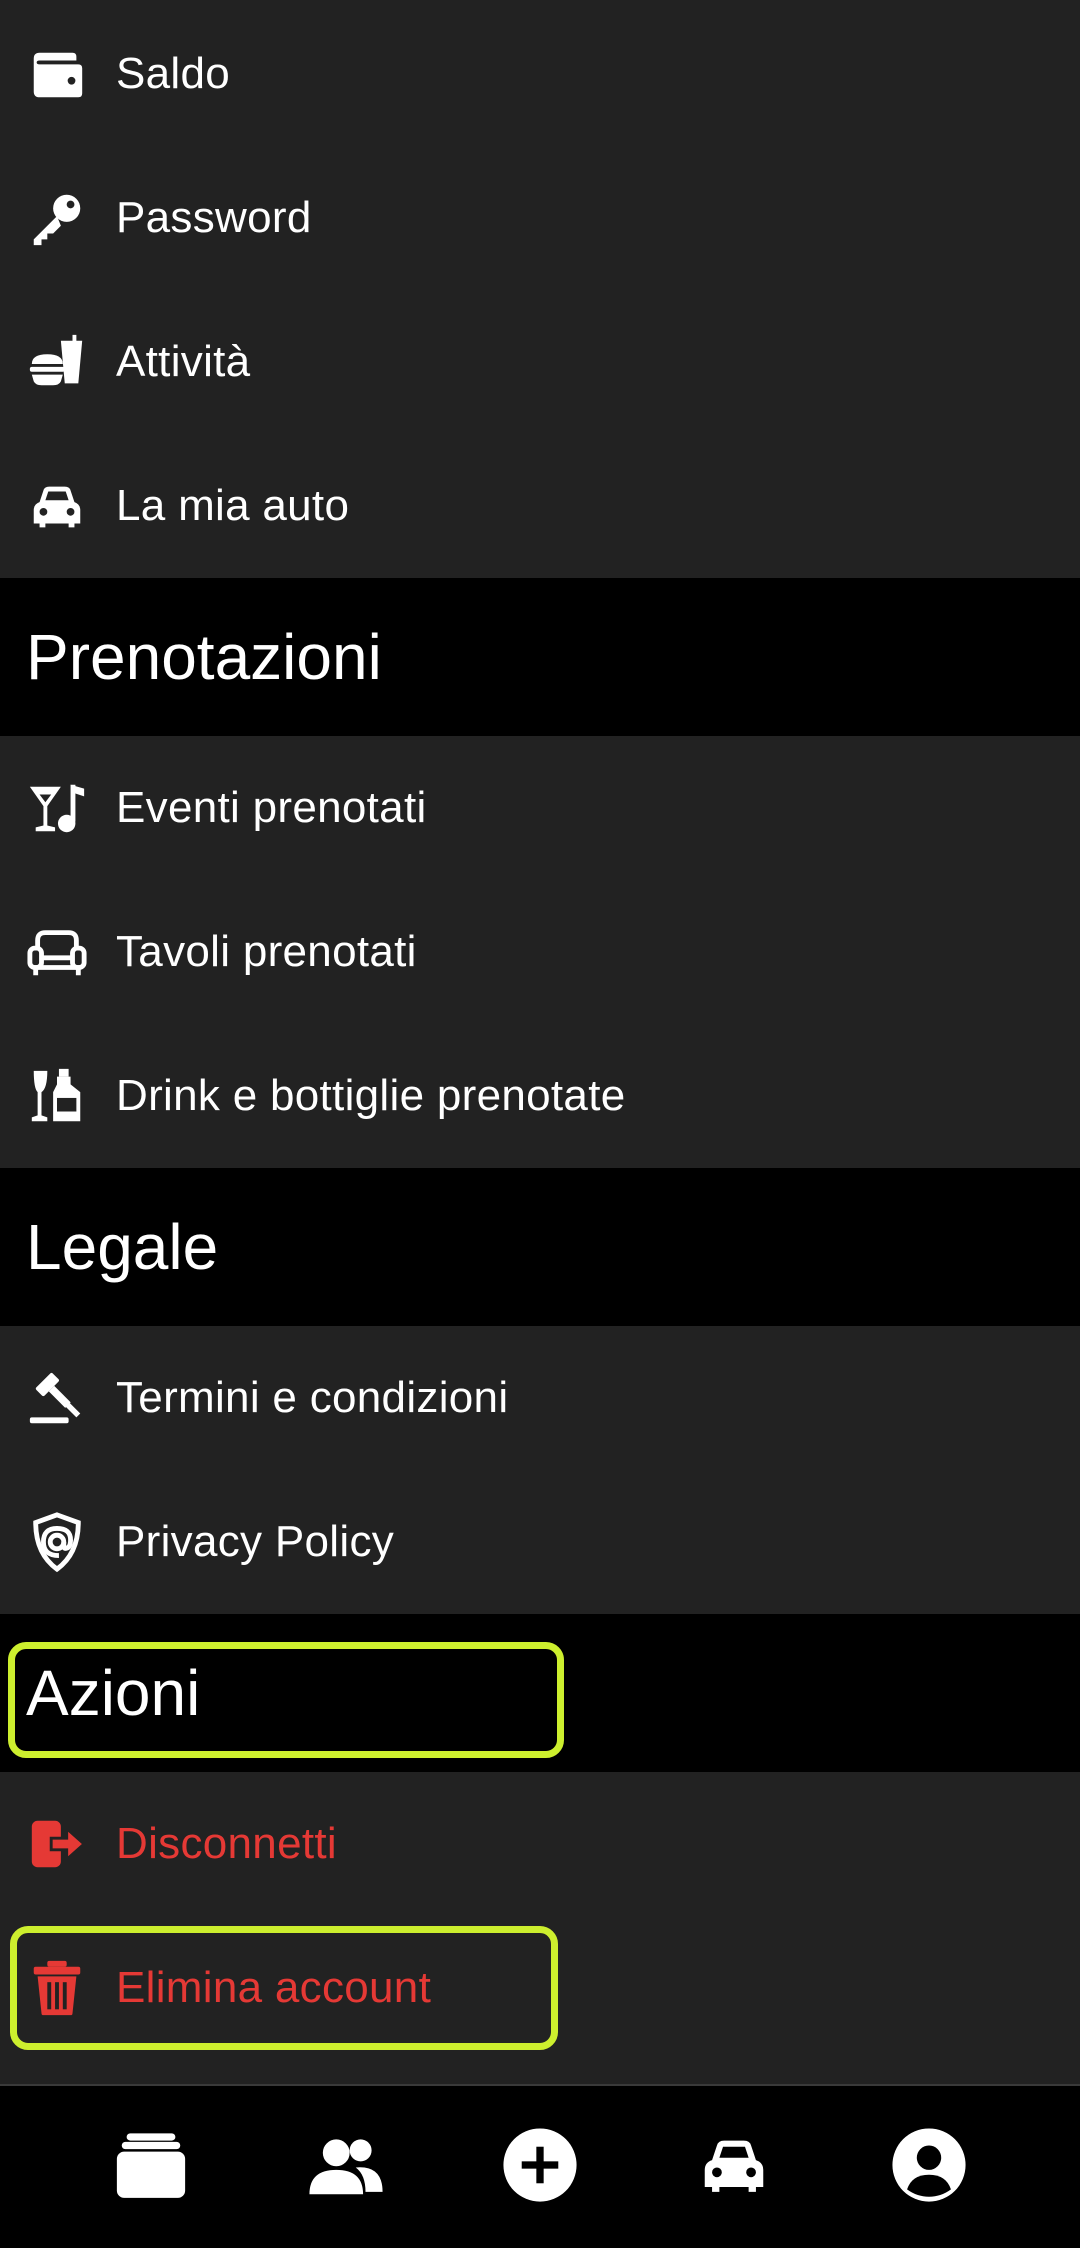 The image size is (1080, 2248). I want to click on menu-item-eventi-prenotati: Eventi prenotati, so click(540, 808).